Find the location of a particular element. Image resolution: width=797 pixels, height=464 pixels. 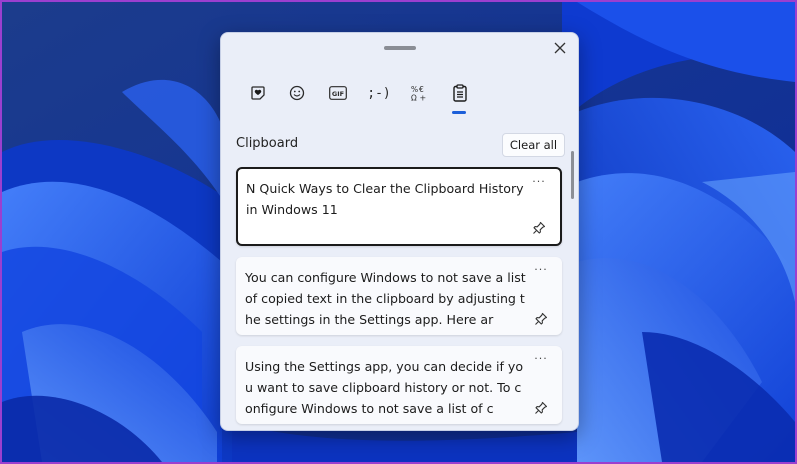

tab-emoji is located at coordinates (297, 93).